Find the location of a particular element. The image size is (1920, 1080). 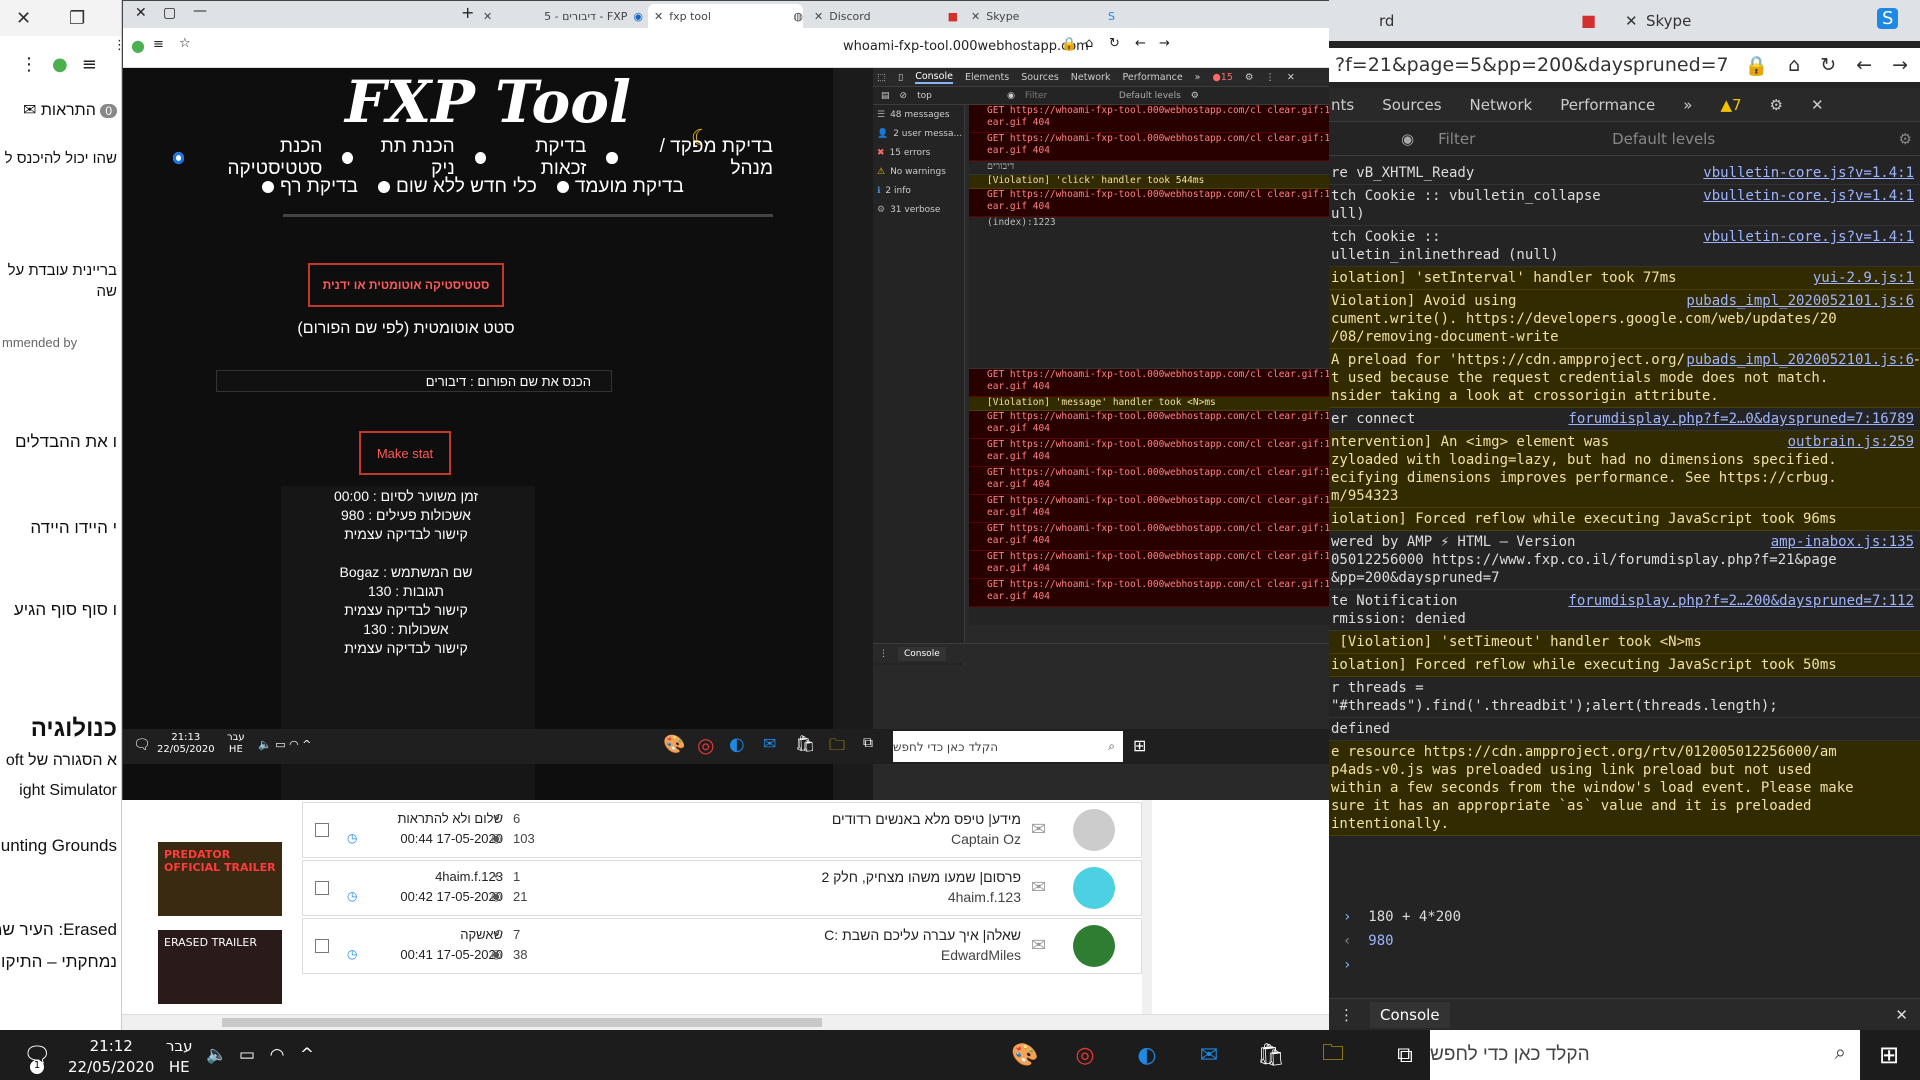

console-filter-item: ℹ 2 info is located at coordinates (918, 190).